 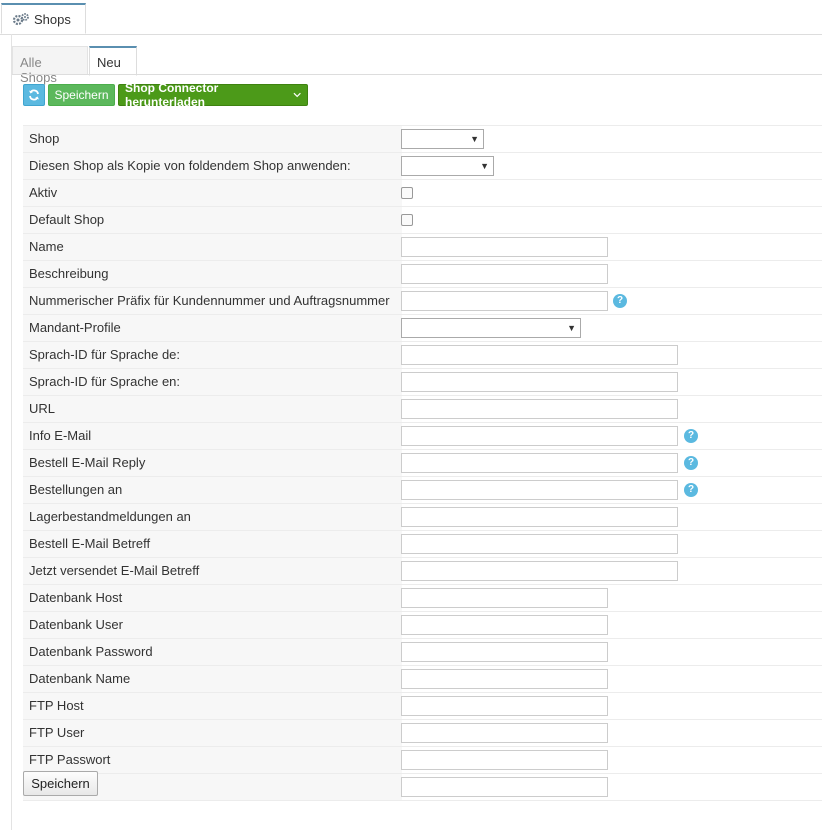 I want to click on refresh-icon, so click(x=34, y=95).